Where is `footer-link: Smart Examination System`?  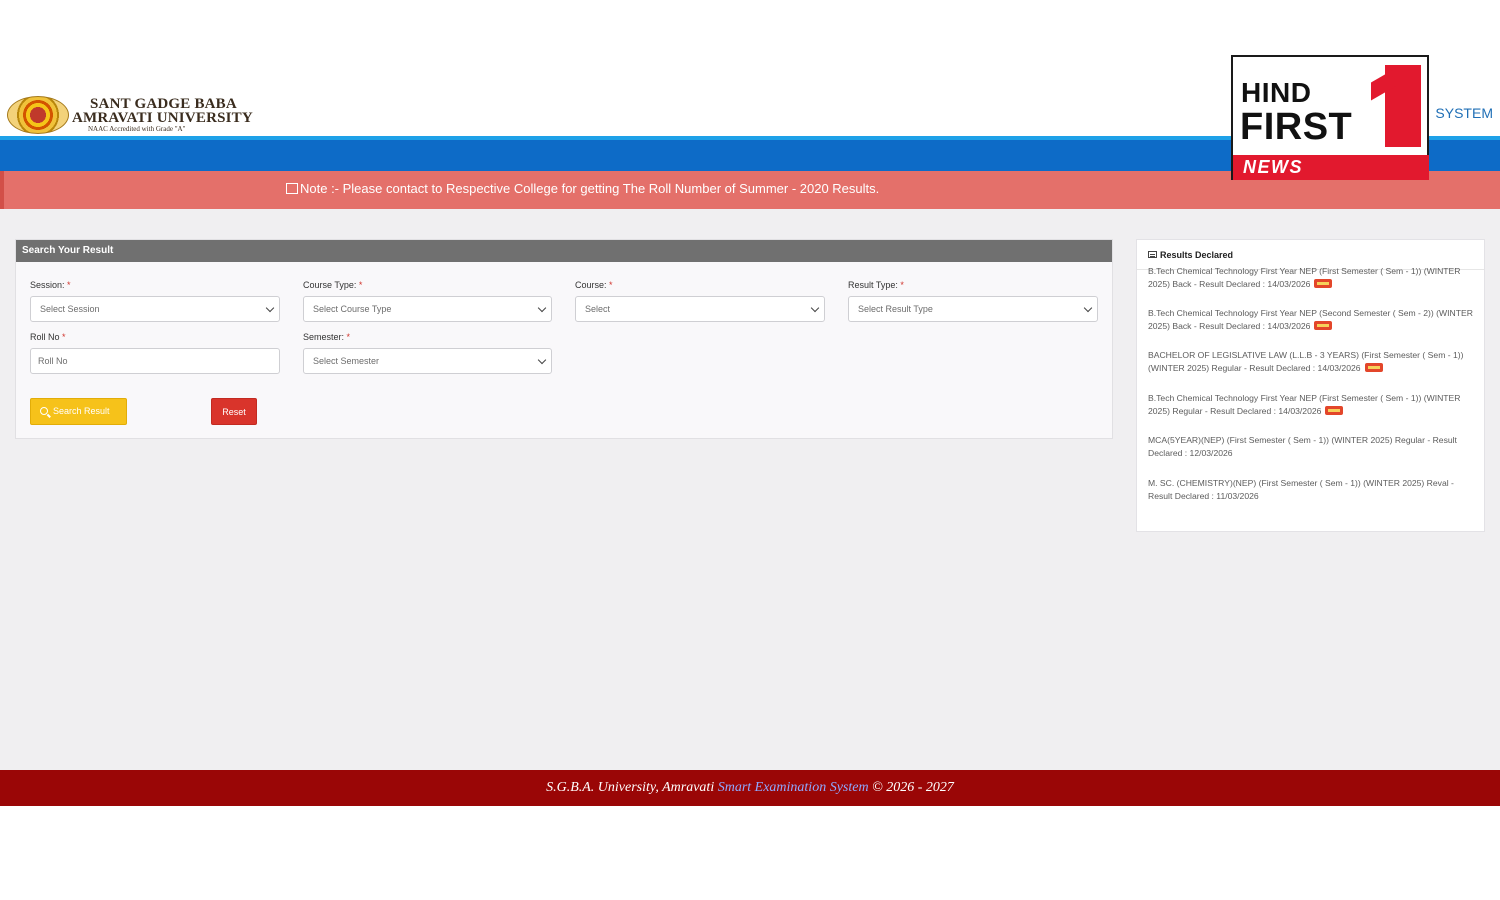 footer-link: Smart Examination System is located at coordinates (793, 787).